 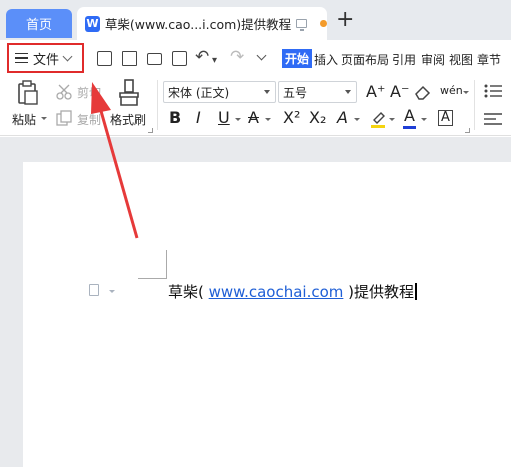 I want to click on bold-button: B, so click(x=175, y=118).